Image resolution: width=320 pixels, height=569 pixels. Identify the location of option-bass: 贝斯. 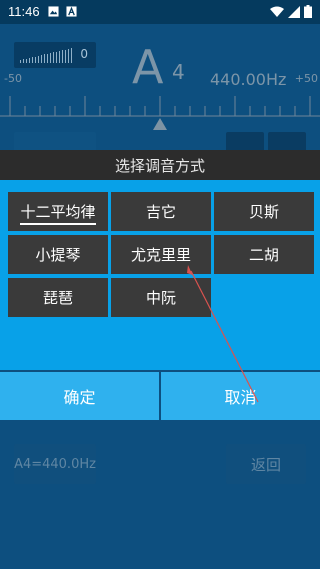
(264, 211).